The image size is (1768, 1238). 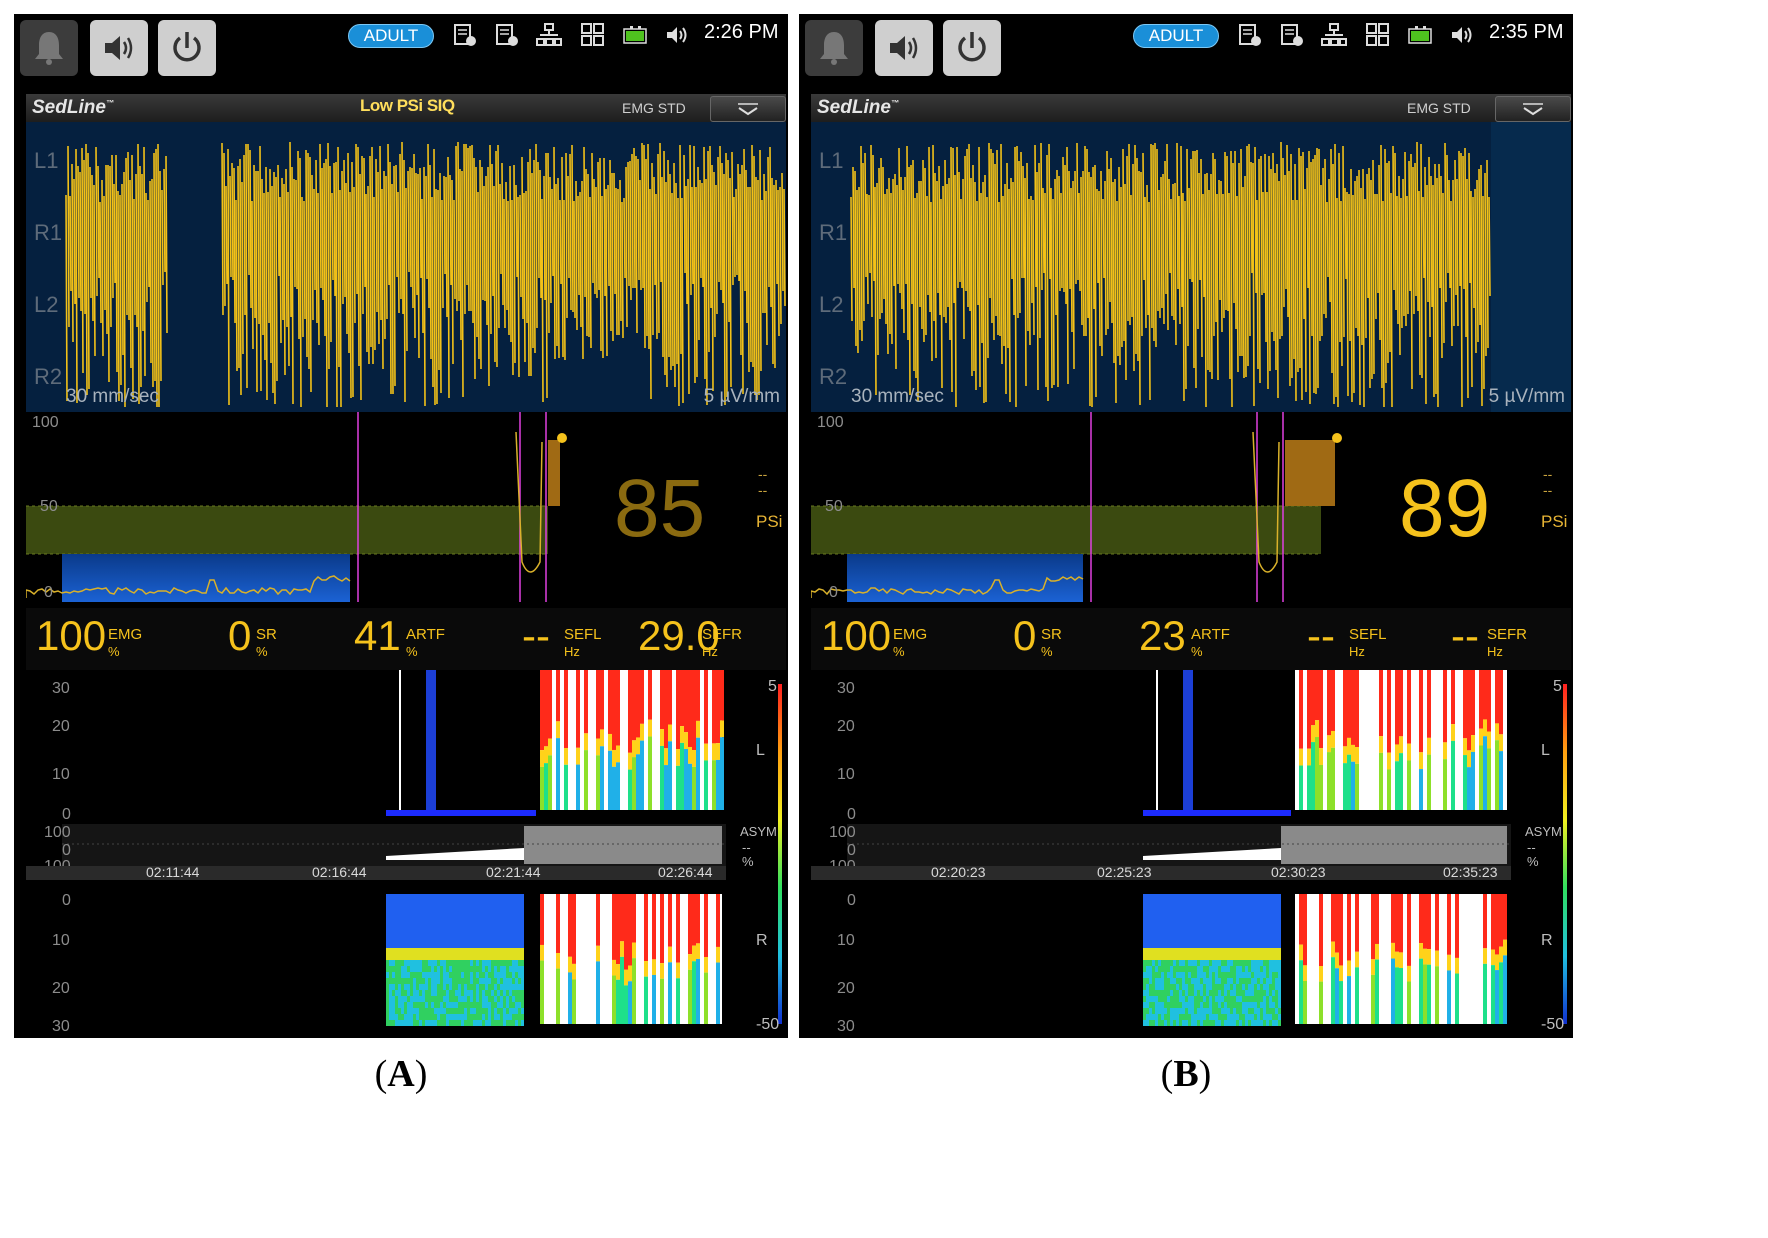 I want to click on power-icon, so click(x=187, y=47).